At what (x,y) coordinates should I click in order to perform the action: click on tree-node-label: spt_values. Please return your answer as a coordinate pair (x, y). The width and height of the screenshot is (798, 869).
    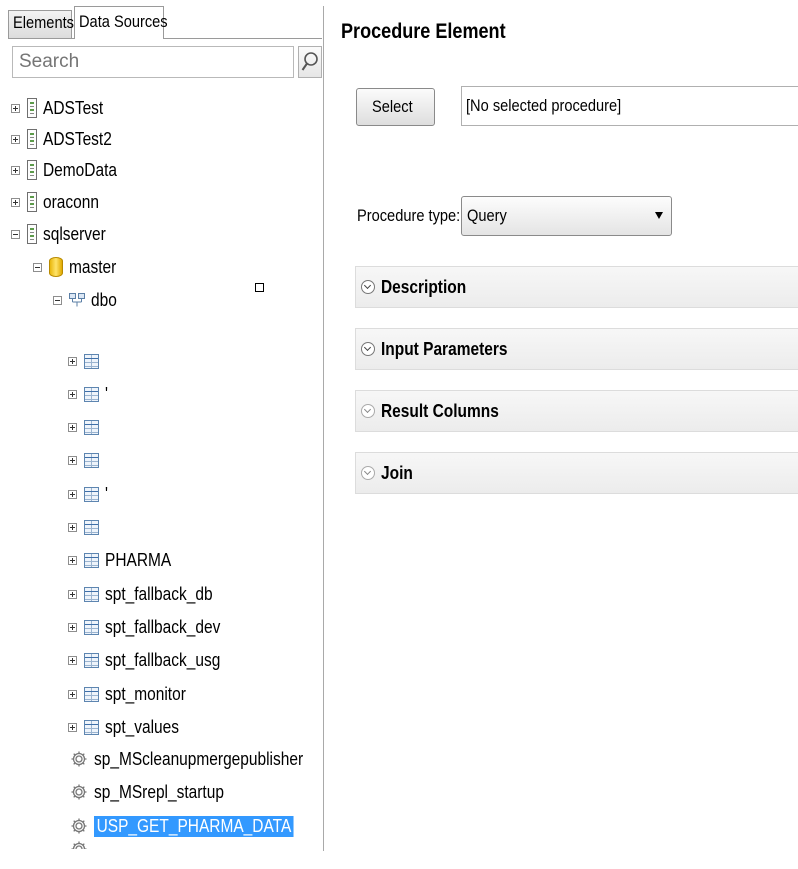
    Looking at the image, I should click on (142, 726).